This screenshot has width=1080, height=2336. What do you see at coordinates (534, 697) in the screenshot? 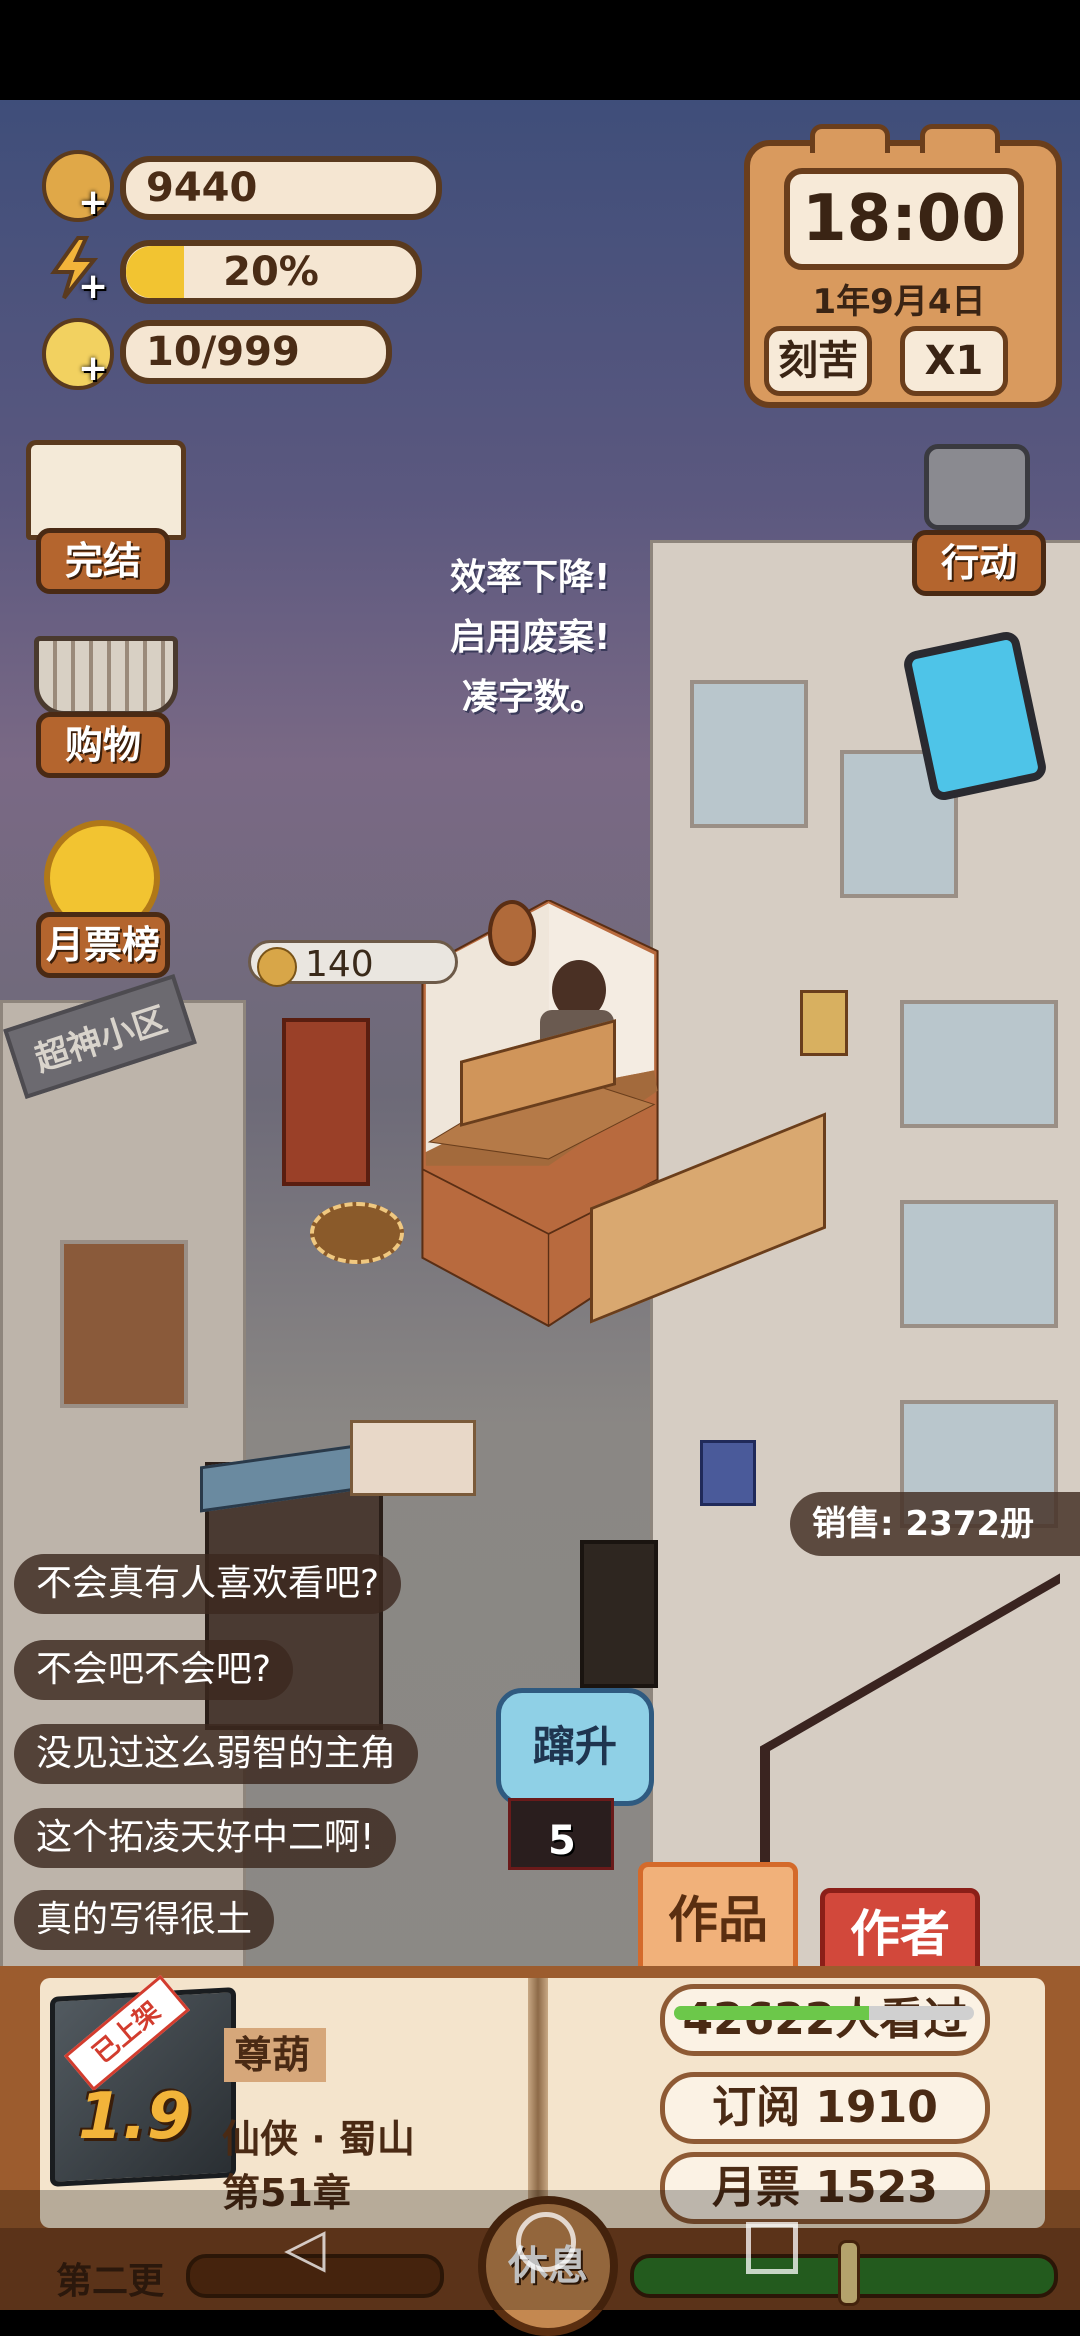
I see `thought-line: 凑字数。` at bounding box center [534, 697].